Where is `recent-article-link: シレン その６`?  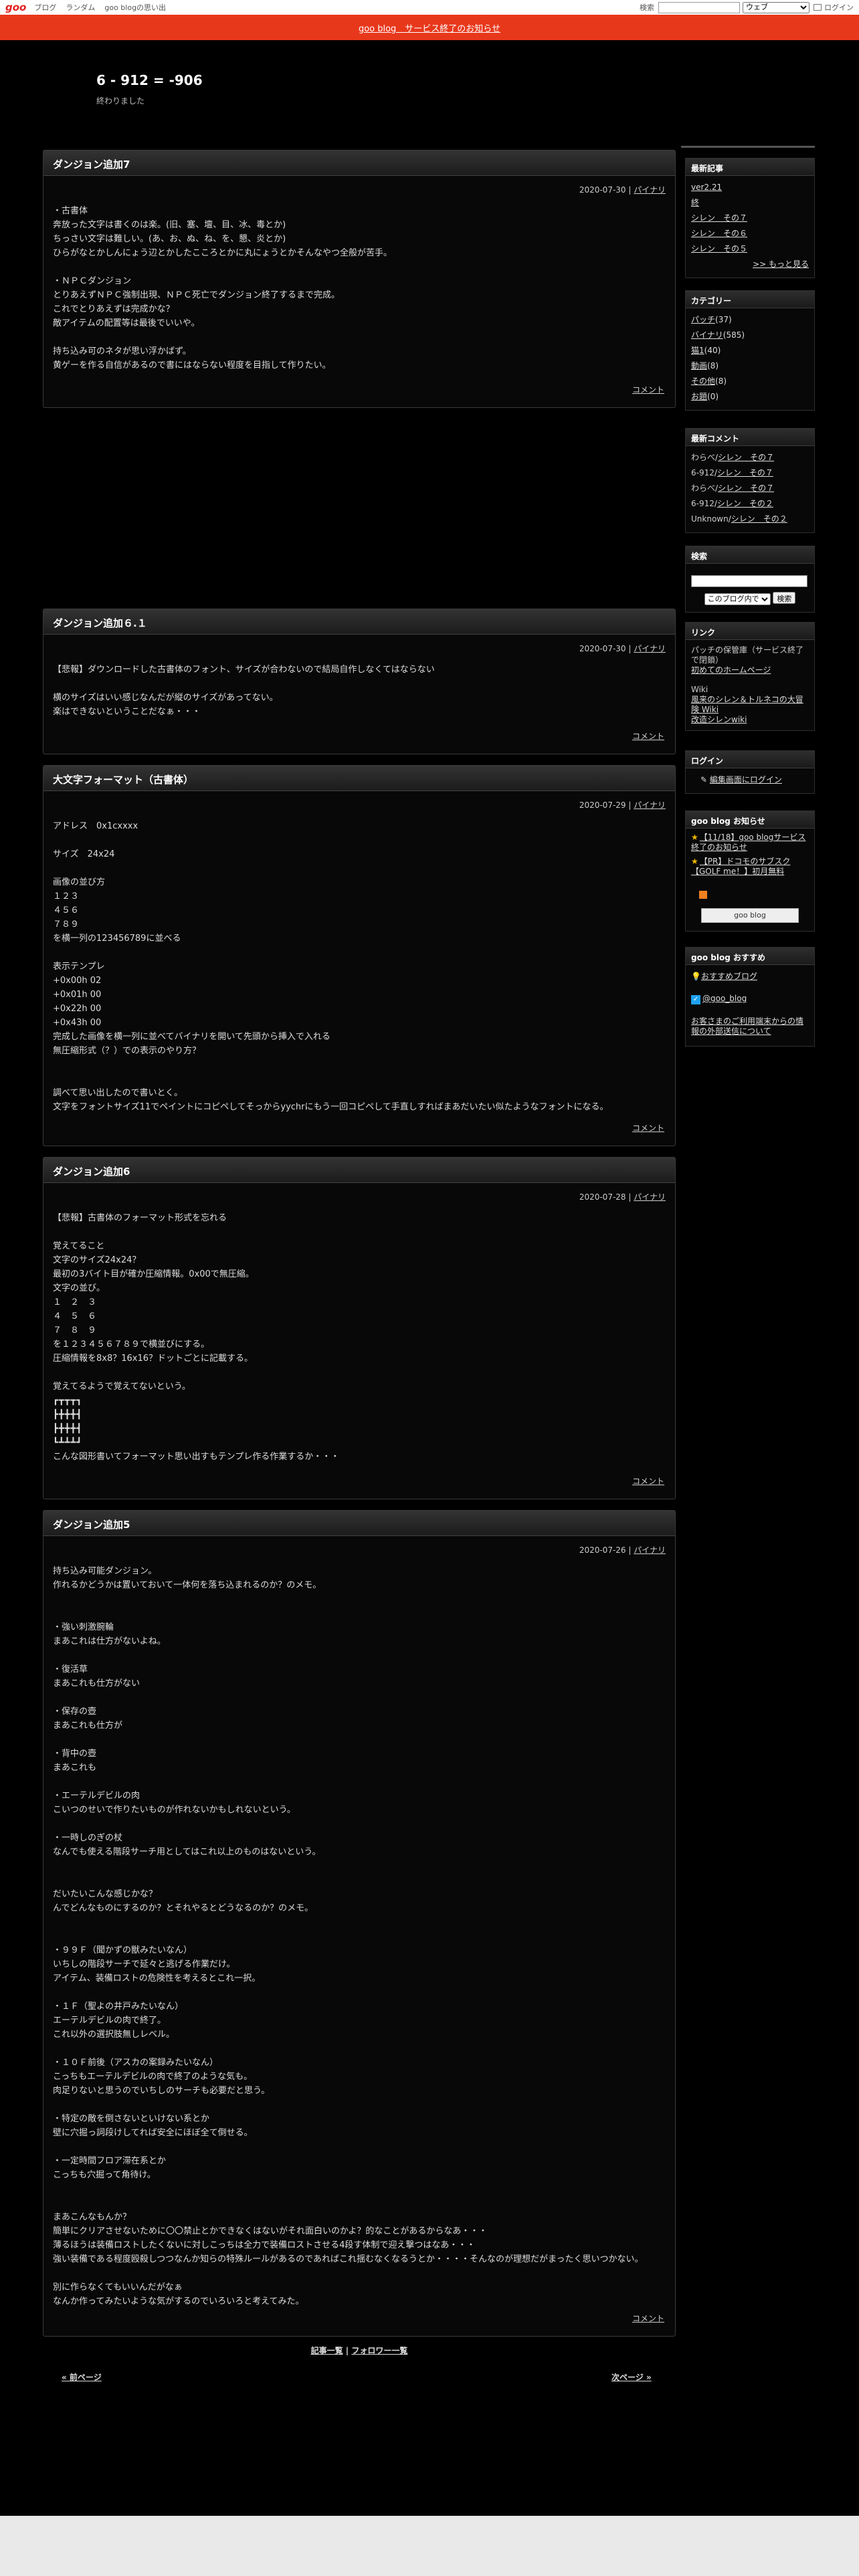
recent-article-link: シレン その６ is located at coordinates (750, 234).